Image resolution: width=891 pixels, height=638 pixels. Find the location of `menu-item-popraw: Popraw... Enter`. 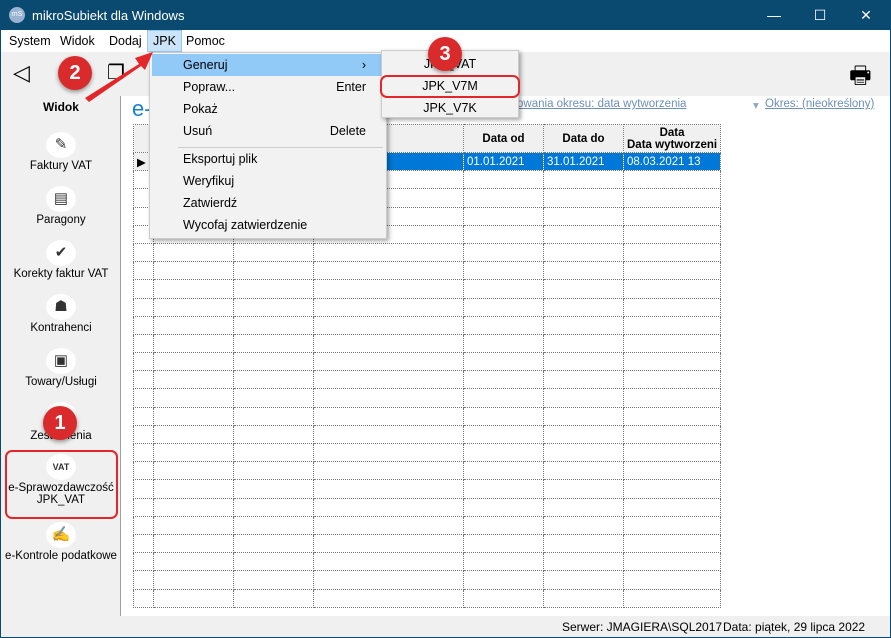

menu-item-popraw: Popraw... Enter is located at coordinates (268, 87).